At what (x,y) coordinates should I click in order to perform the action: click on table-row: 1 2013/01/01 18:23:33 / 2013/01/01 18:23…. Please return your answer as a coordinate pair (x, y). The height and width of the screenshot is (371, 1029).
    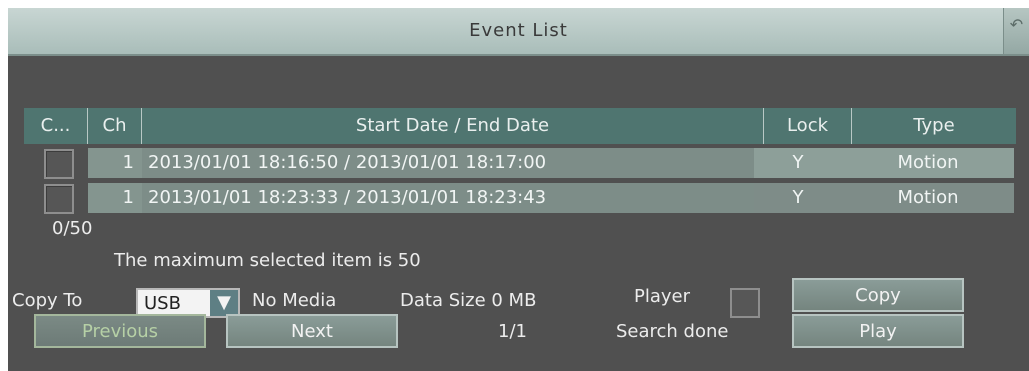
    Looking at the image, I should click on (551, 198).